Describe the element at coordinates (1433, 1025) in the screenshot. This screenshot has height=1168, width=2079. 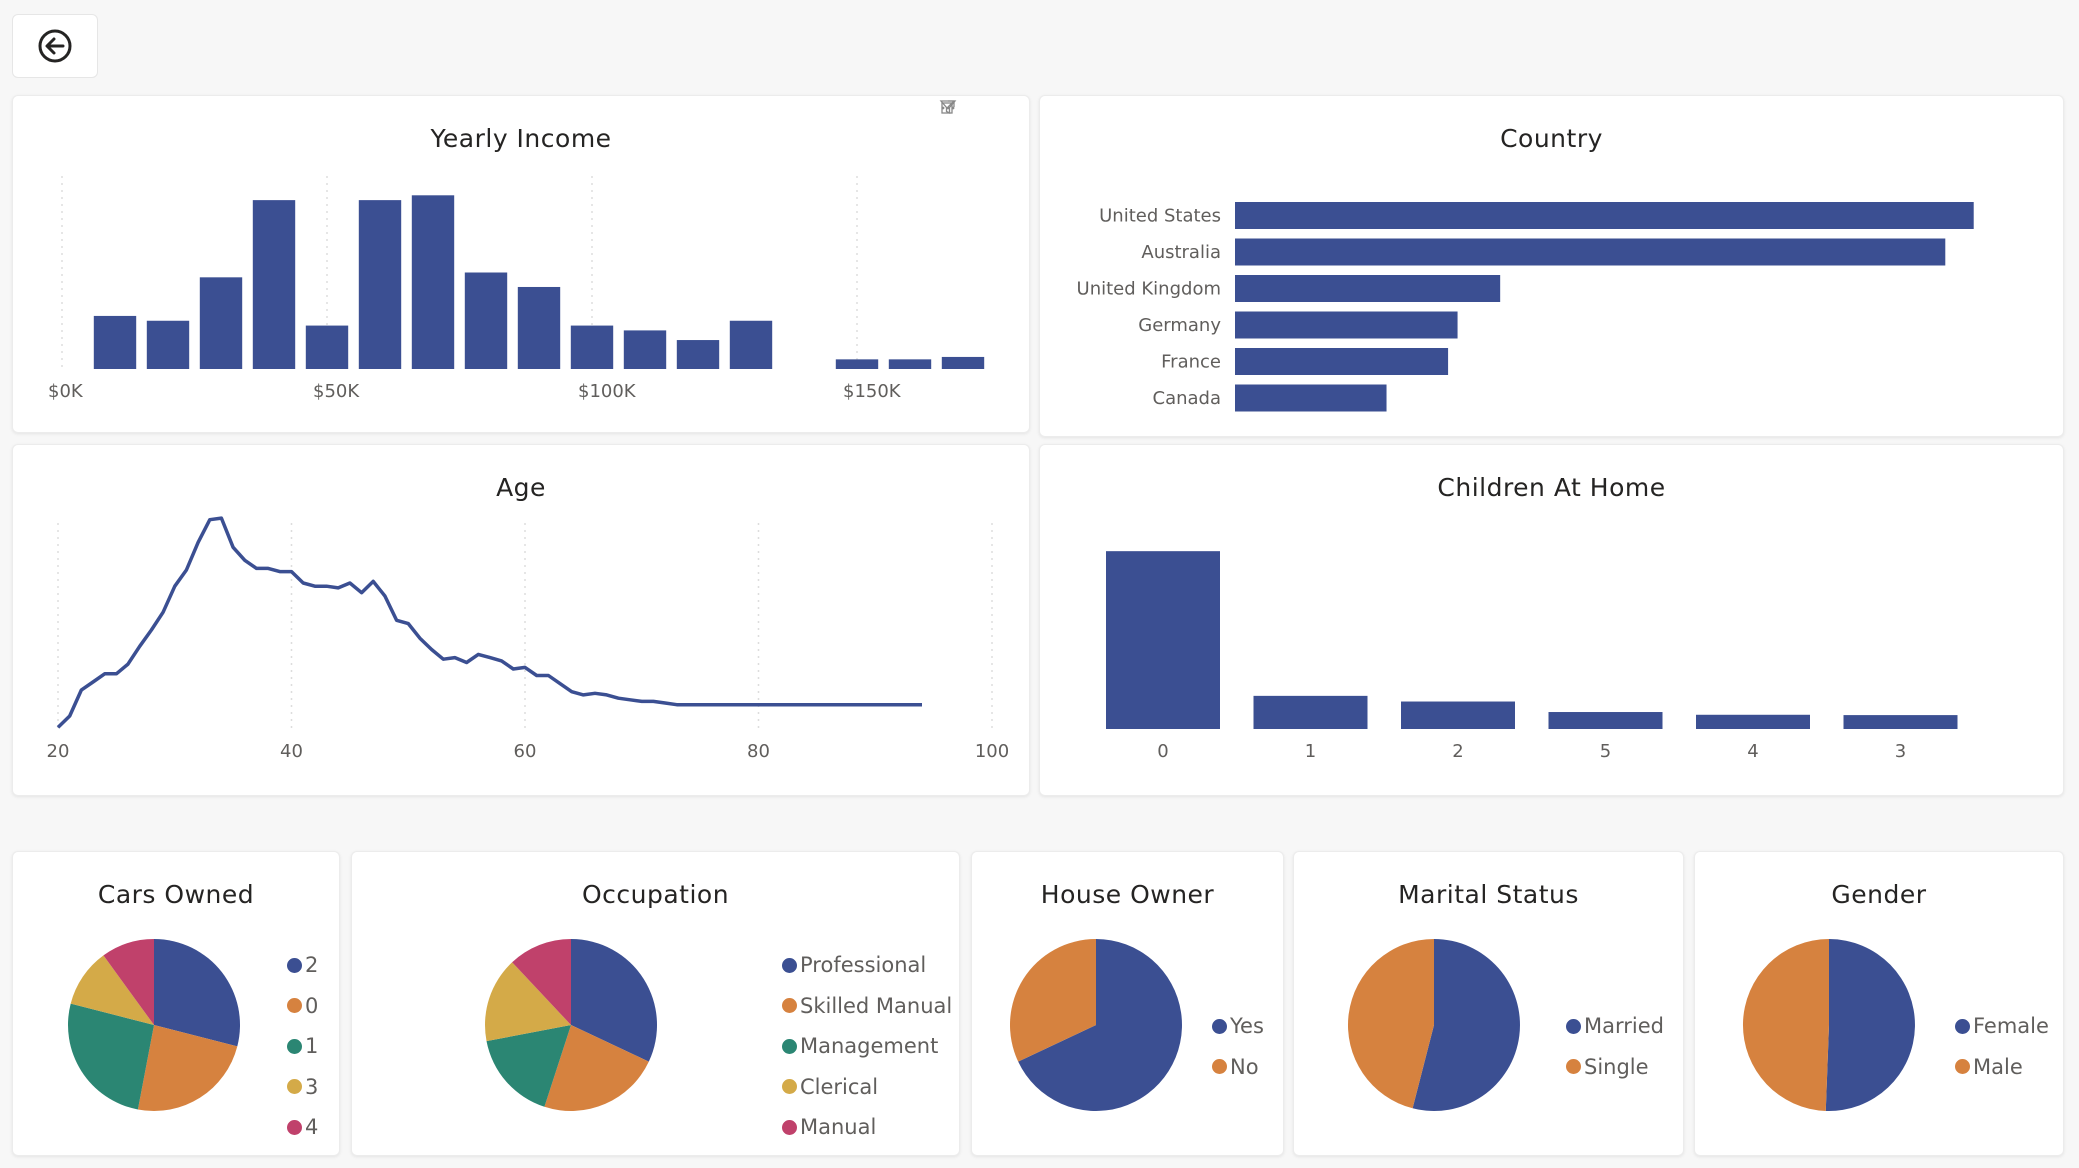
I see `marital-status-chart` at that location.